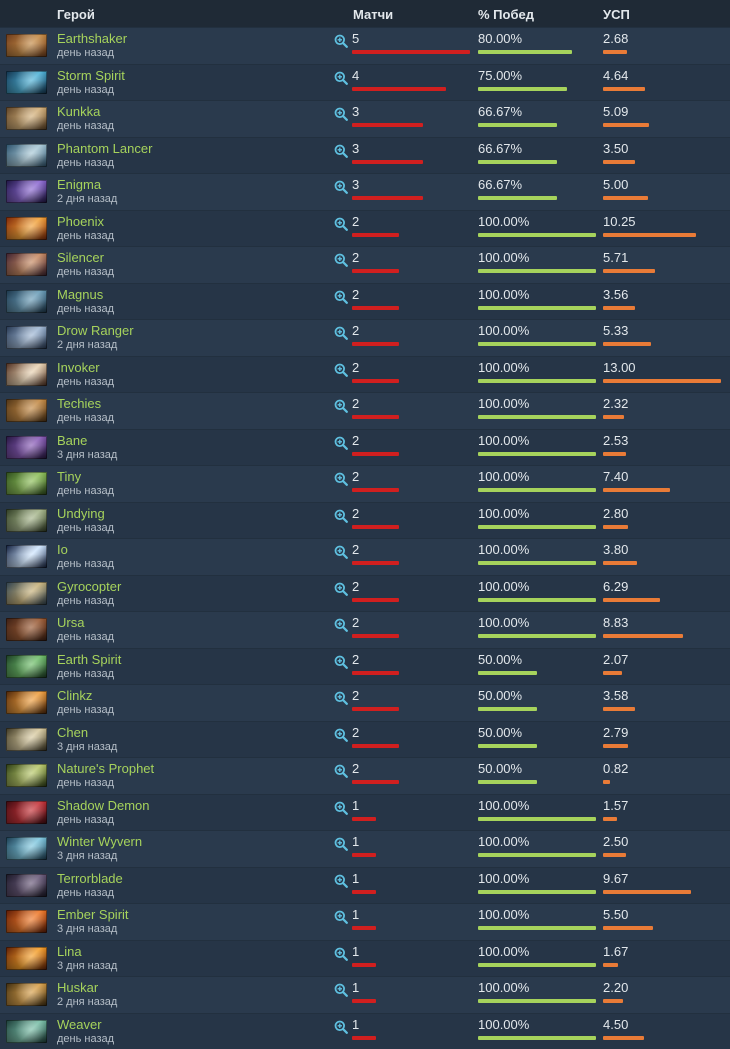 The width and height of the screenshot is (730, 1049). I want to click on column-header-winrate: % Побед, so click(506, 14).